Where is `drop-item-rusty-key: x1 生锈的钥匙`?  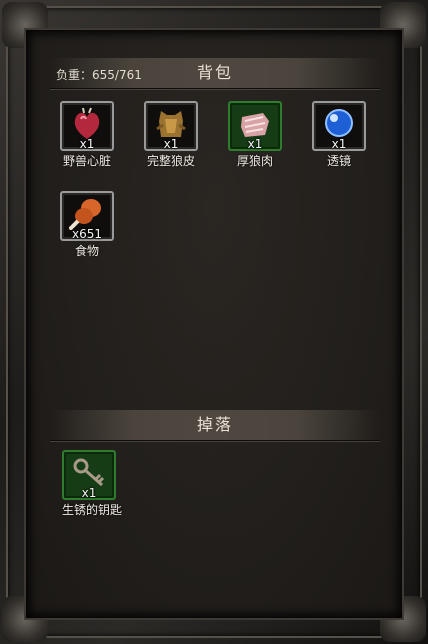 drop-item-rusty-key: x1 生锈的钥匙 is located at coordinates (92, 484).